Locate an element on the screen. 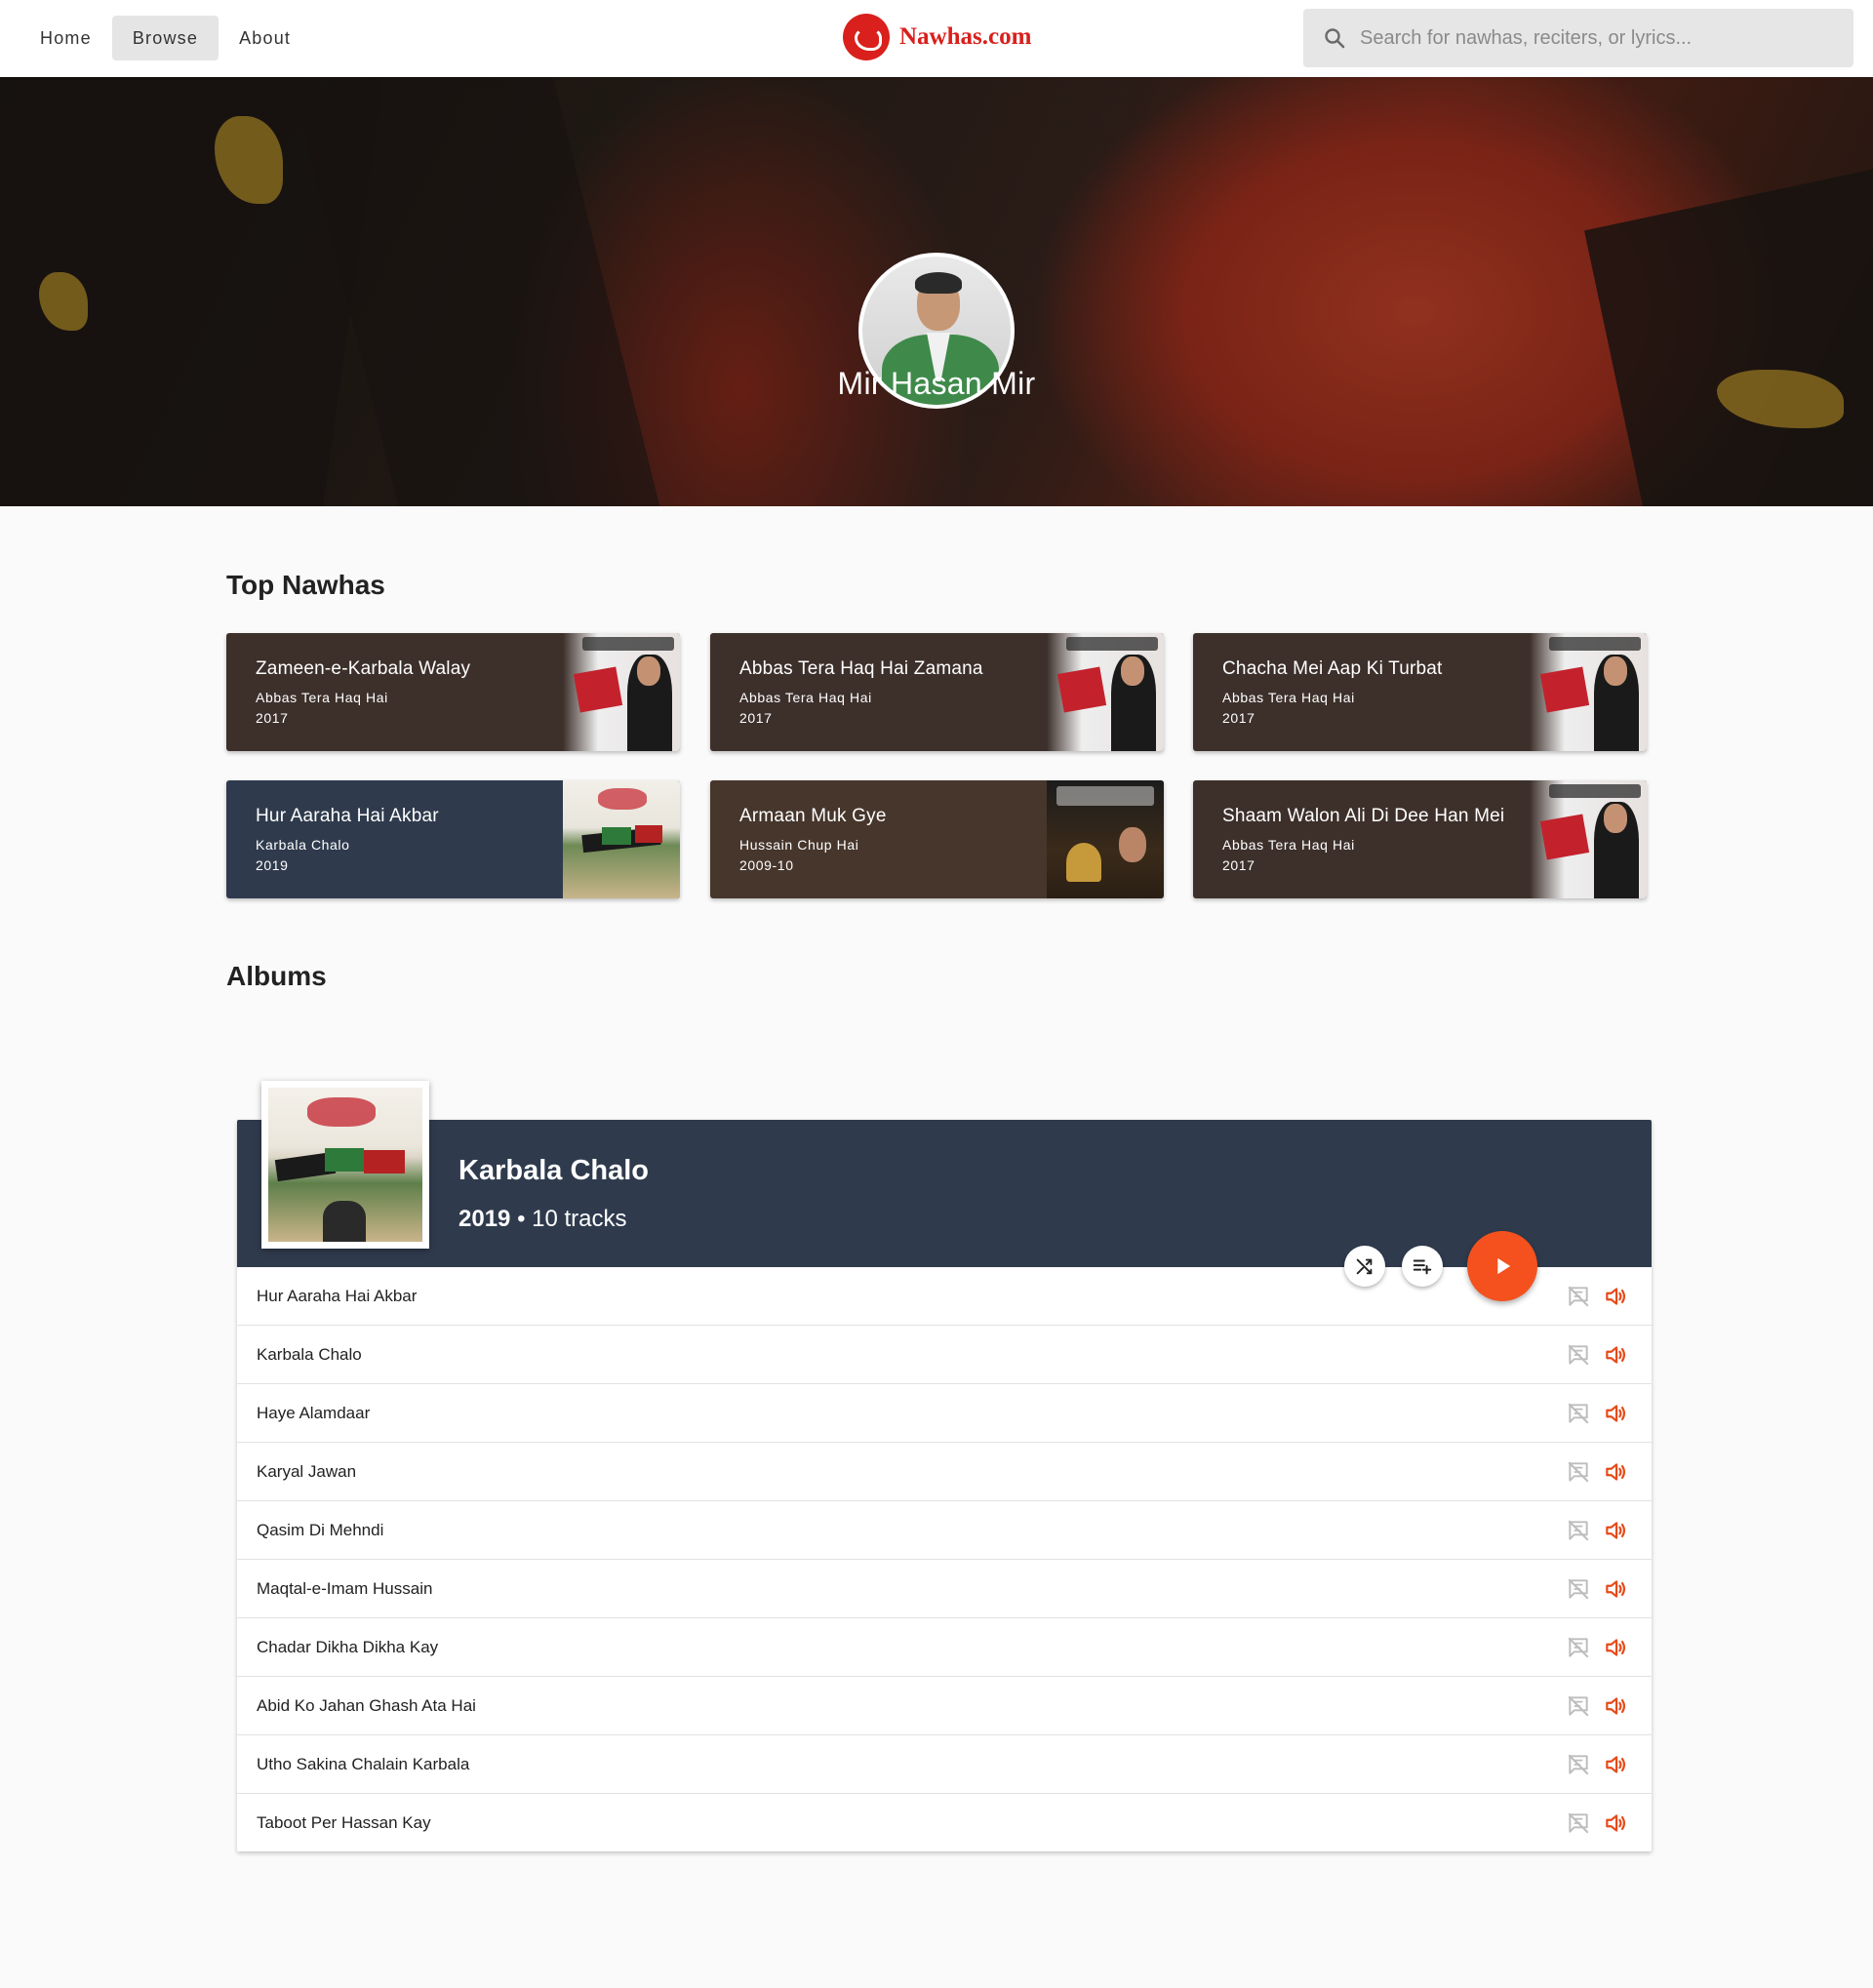  track-name: Maqtal-e-Imam Hussain is located at coordinates (345, 1588).